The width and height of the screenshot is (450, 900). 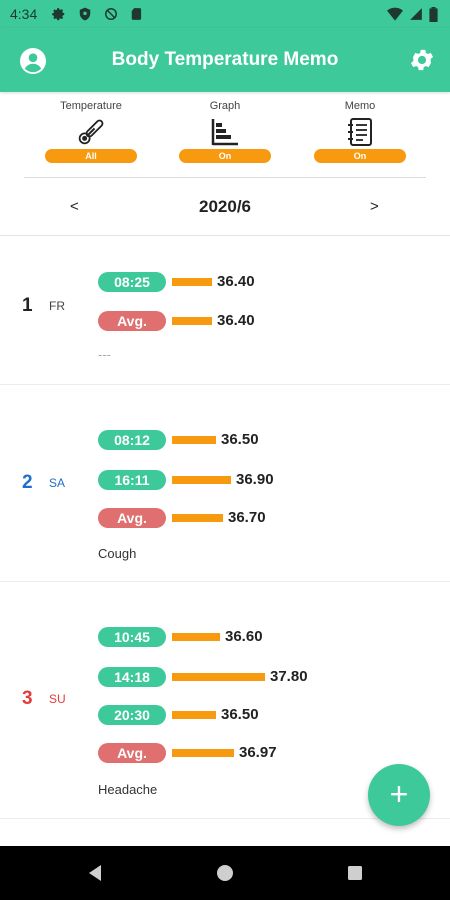 I want to click on home-icon, so click(x=225, y=873).